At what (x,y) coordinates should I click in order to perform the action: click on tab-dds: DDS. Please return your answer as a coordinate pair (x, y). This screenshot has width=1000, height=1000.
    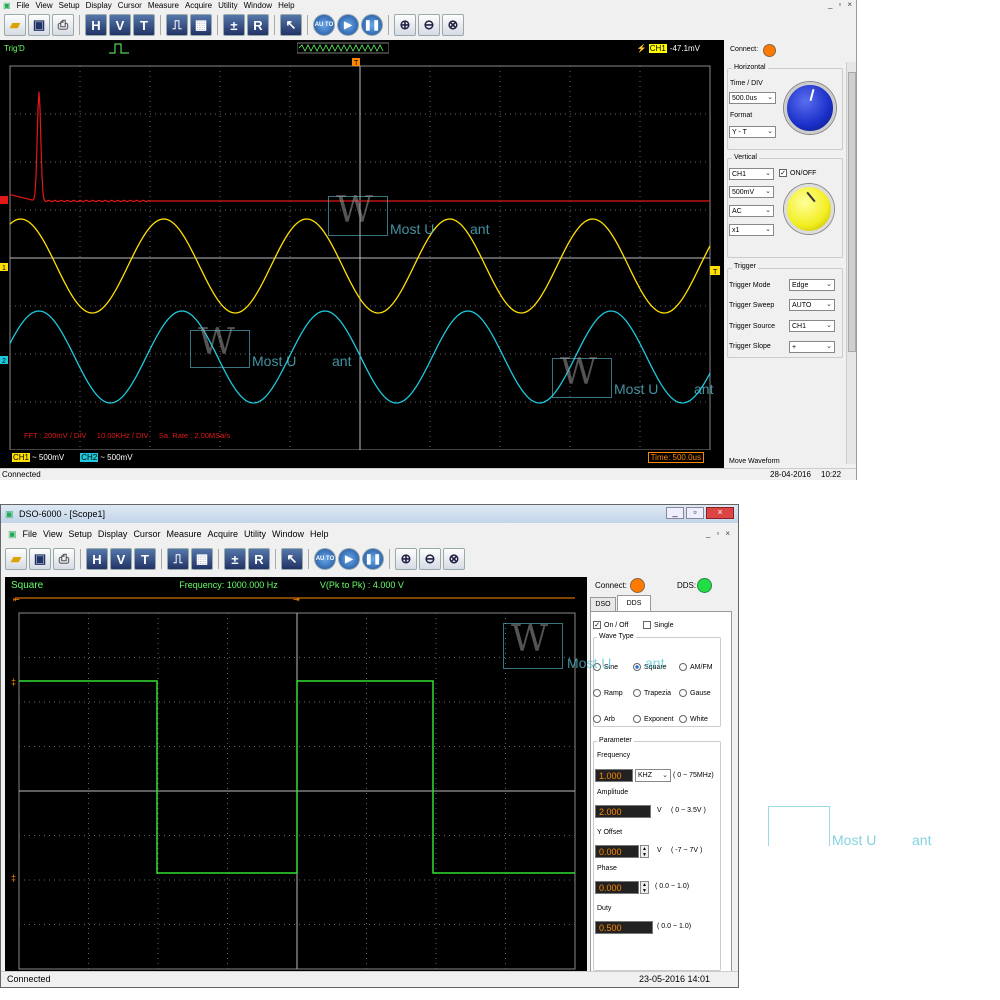
    Looking at the image, I should click on (634, 603).